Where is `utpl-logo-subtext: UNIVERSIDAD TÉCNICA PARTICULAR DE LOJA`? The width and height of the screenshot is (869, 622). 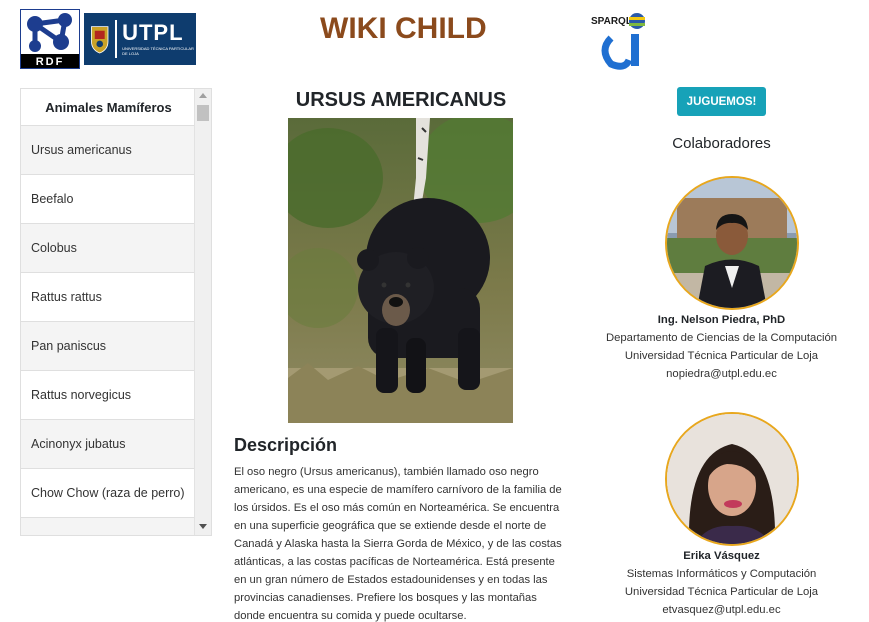 utpl-logo-subtext: UNIVERSIDAD TÉCNICA PARTICULAR DE LOJA is located at coordinates (158, 51).